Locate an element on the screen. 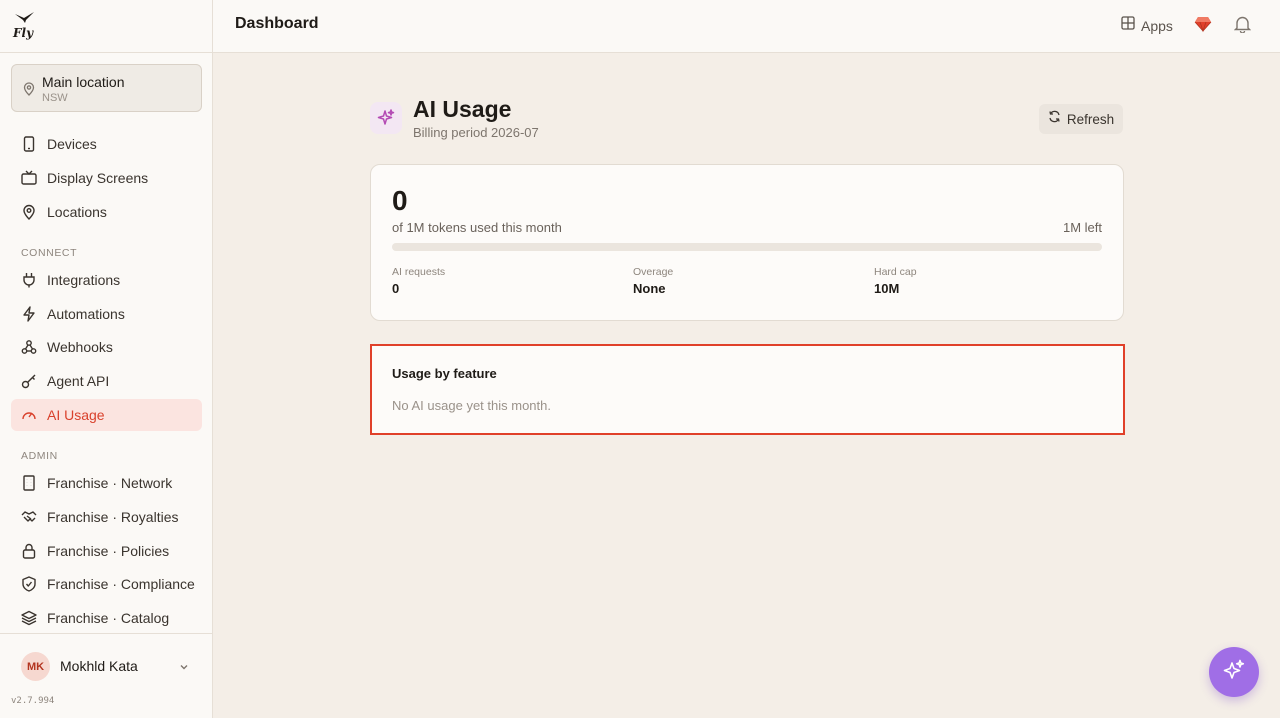 This screenshot has width=1280, height=718. empty-state-text: No AI usage yet this month. is located at coordinates (471, 405).